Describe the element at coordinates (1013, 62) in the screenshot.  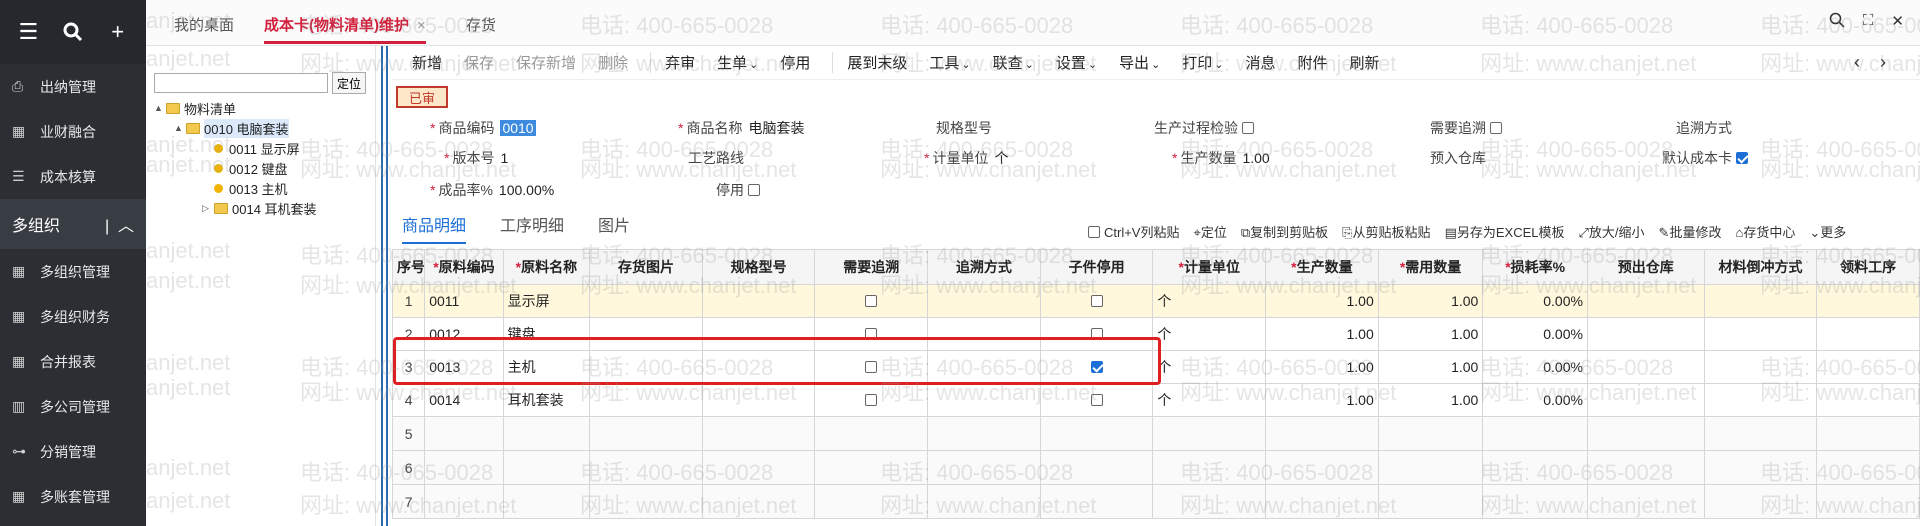
I see `toolbar-button-9: 联查 ⌄` at that location.